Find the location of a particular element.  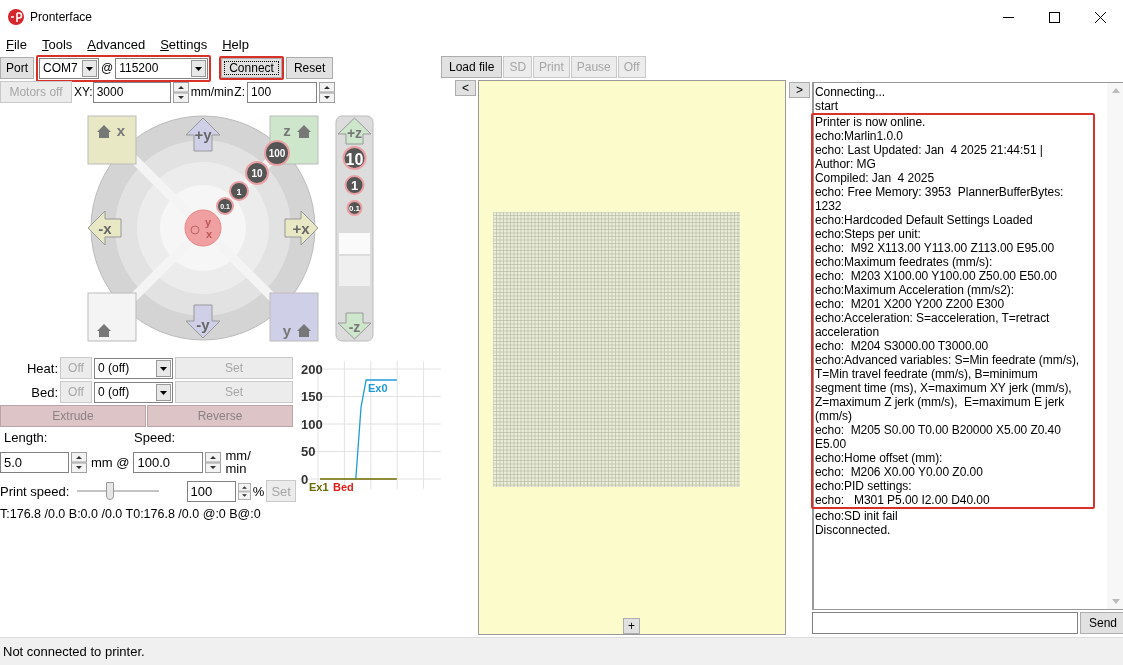

log-line: echo: M201 X200 Y200 Z200 E300 is located at coordinates (910, 304).